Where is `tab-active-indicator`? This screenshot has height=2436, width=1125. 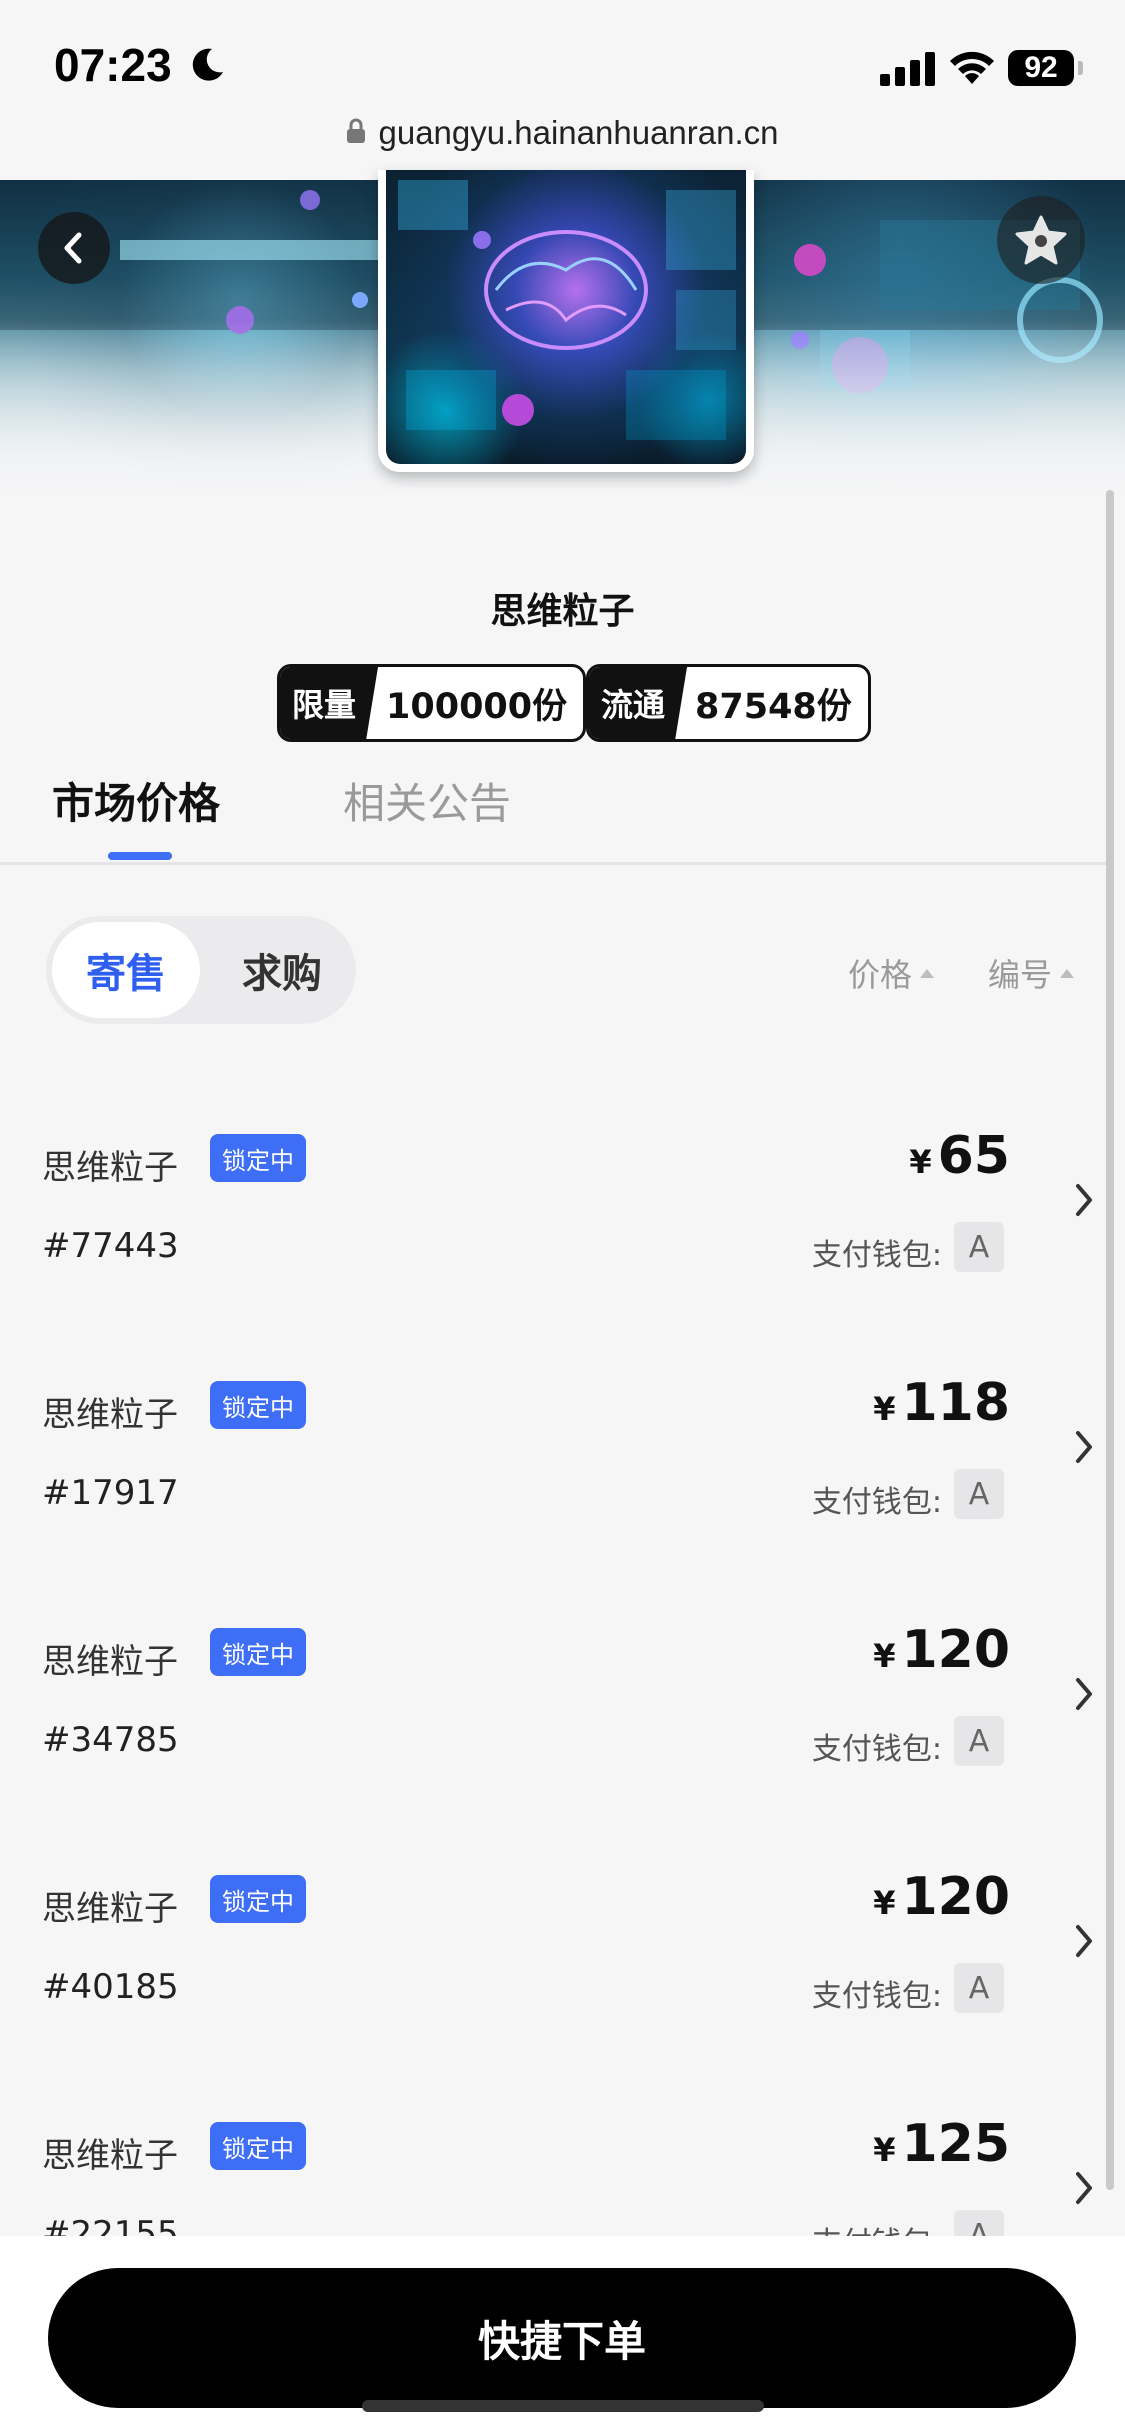
tab-active-indicator is located at coordinates (140, 856).